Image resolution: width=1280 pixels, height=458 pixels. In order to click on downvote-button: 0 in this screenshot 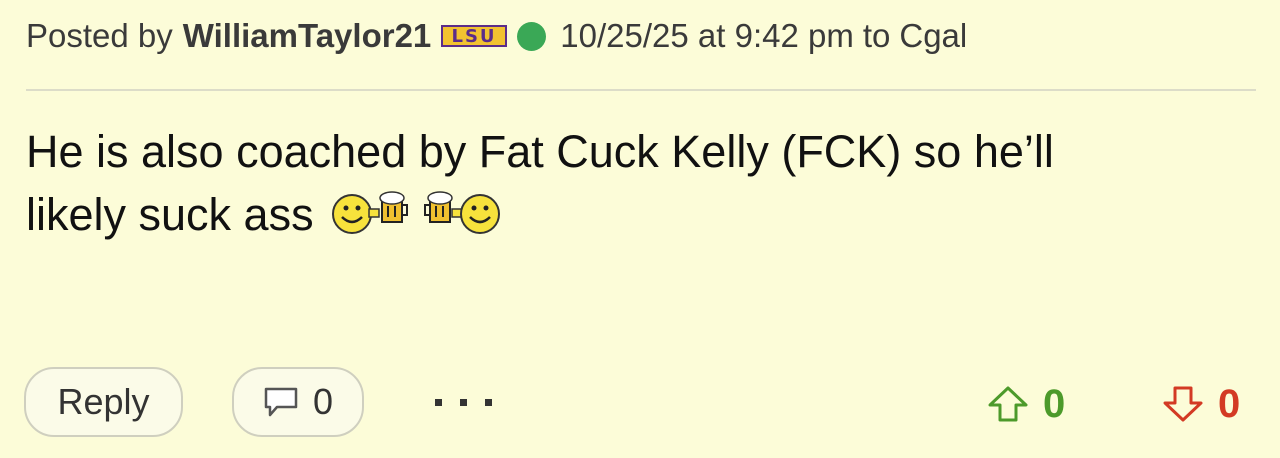, I will do `click(1201, 404)`.